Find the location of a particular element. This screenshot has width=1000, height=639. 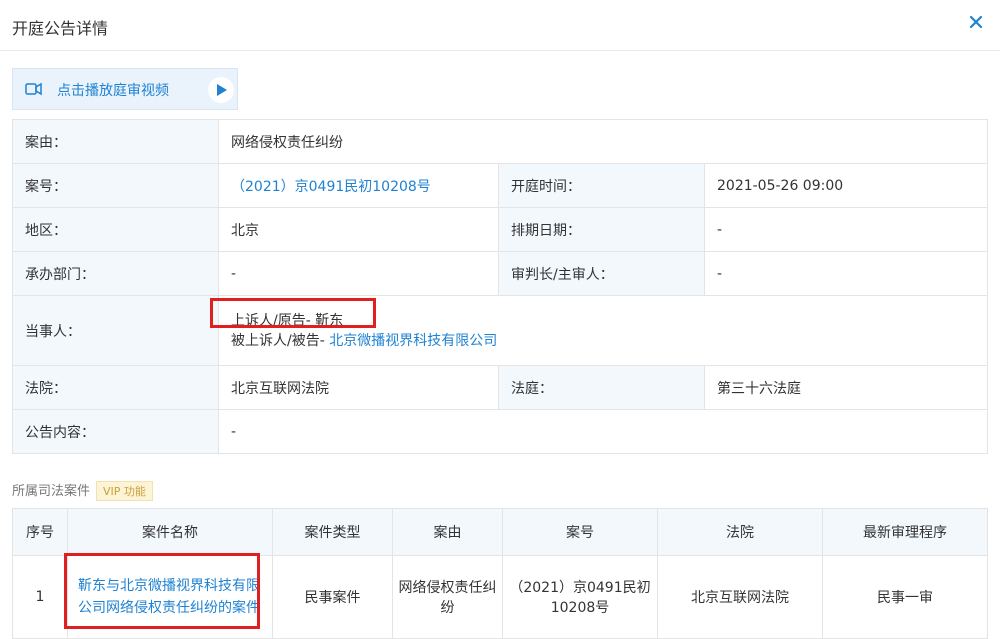

column-header: 案件类型 is located at coordinates (332, 532).